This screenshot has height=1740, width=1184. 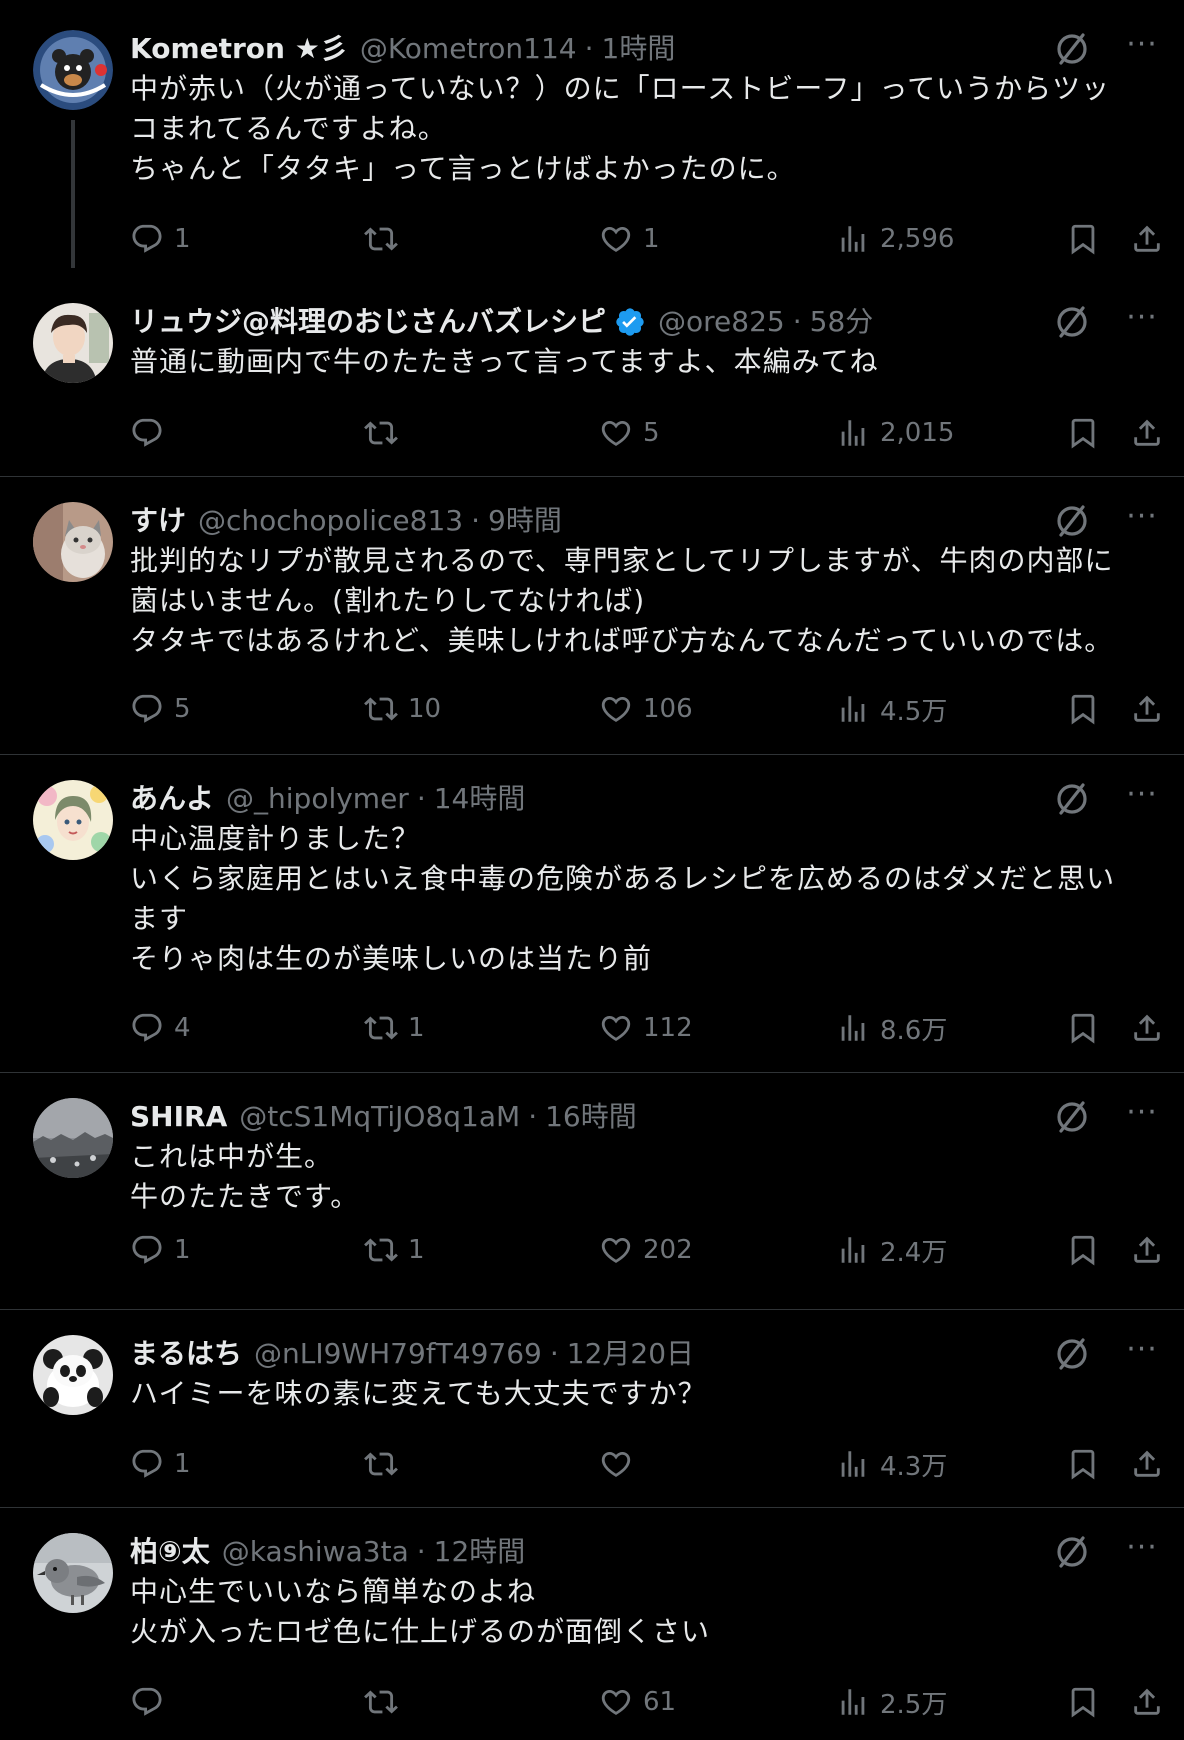 I want to click on display-name: 柏⑨太, so click(x=170, y=1552).